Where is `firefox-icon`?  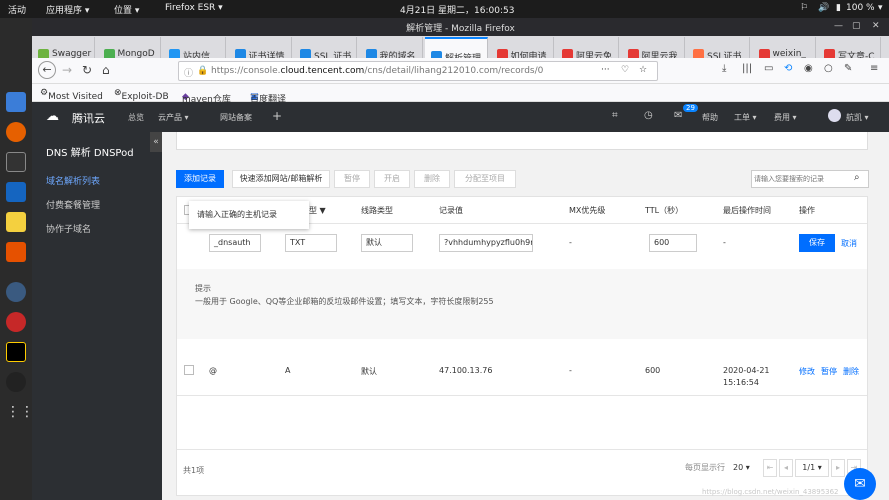
firefox-icon is located at coordinates (16, 132).